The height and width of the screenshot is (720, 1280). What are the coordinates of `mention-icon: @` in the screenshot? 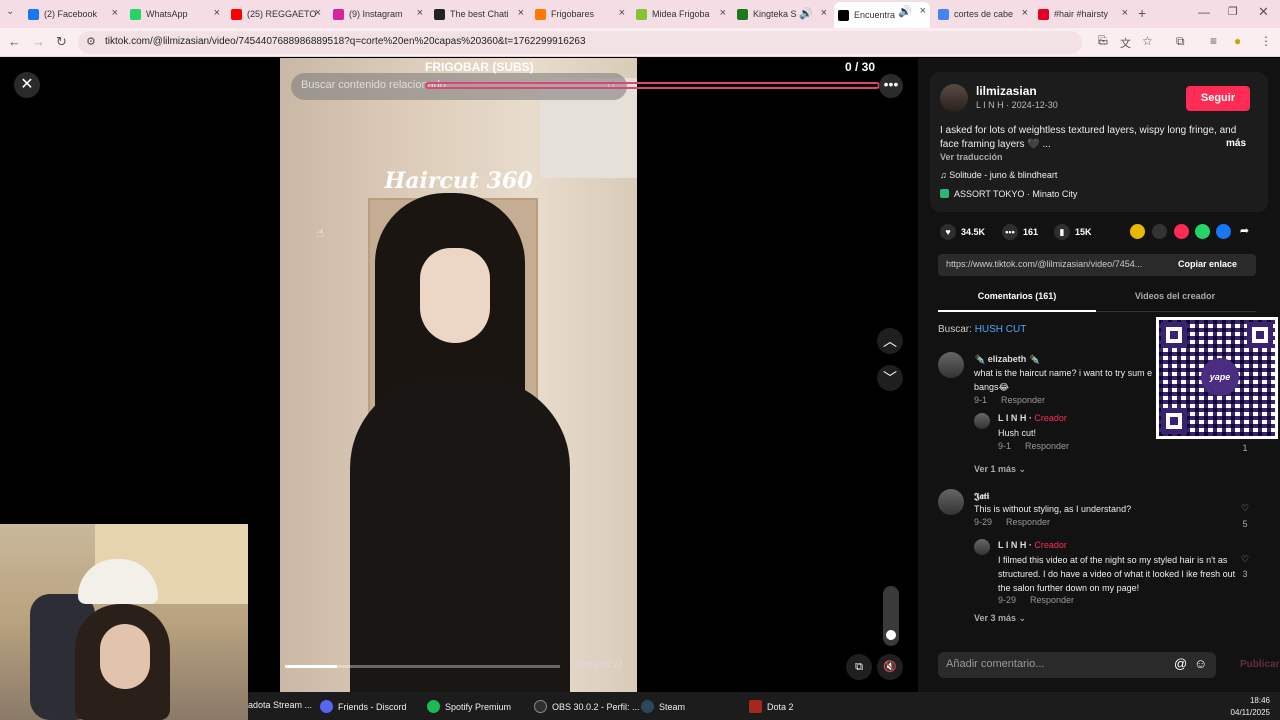 It's located at (1180, 663).